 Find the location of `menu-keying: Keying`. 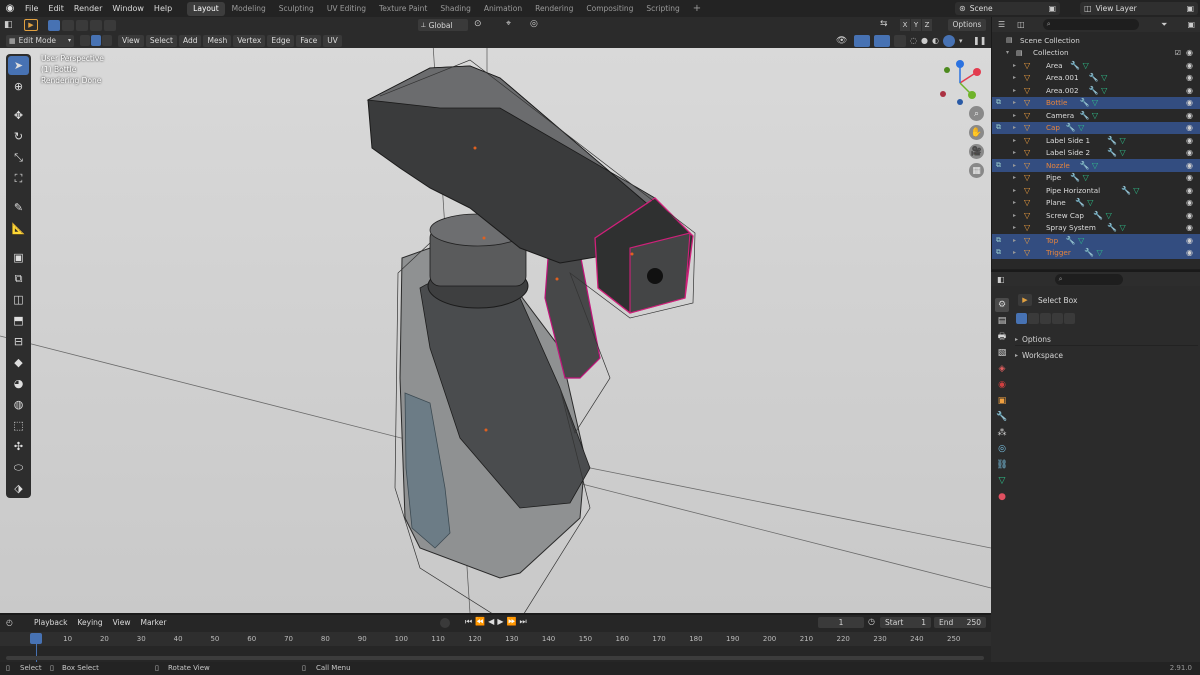

menu-keying: Keying is located at coordinates (89, 623).